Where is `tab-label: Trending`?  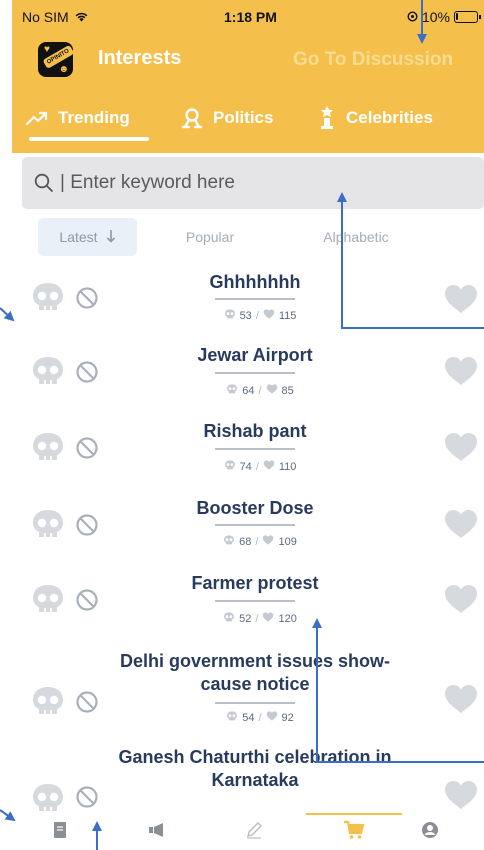
tab-label: Trending is located at coordinates (94, 117).